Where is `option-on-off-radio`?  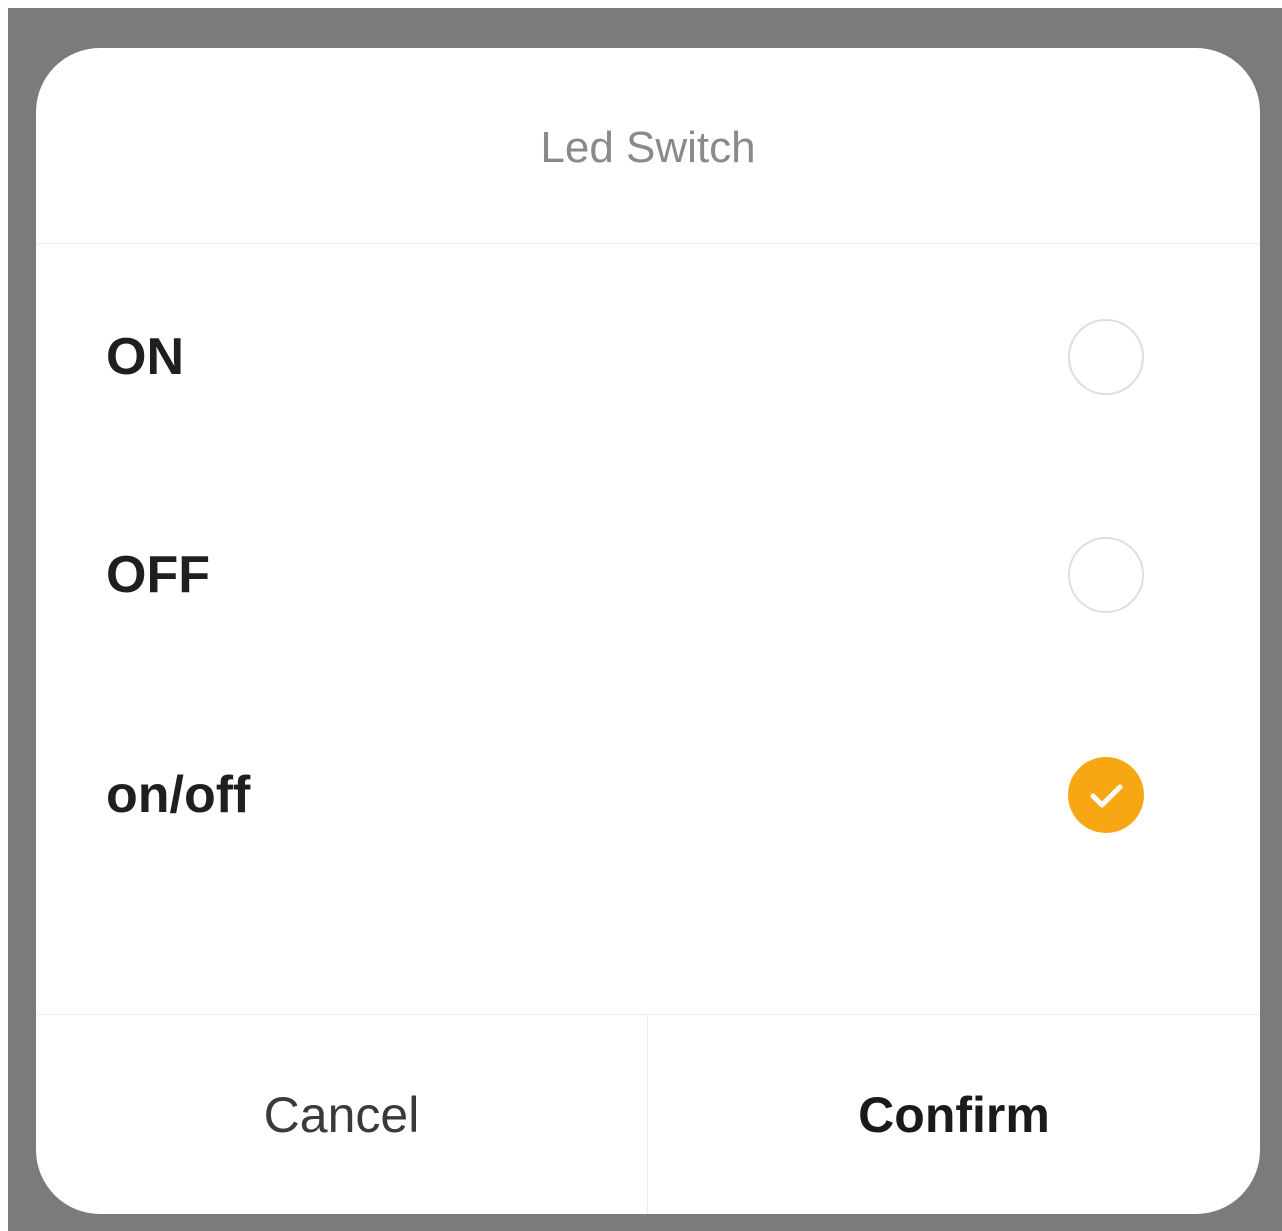
option-on-off-radio is located at coordinates (1106, 795).